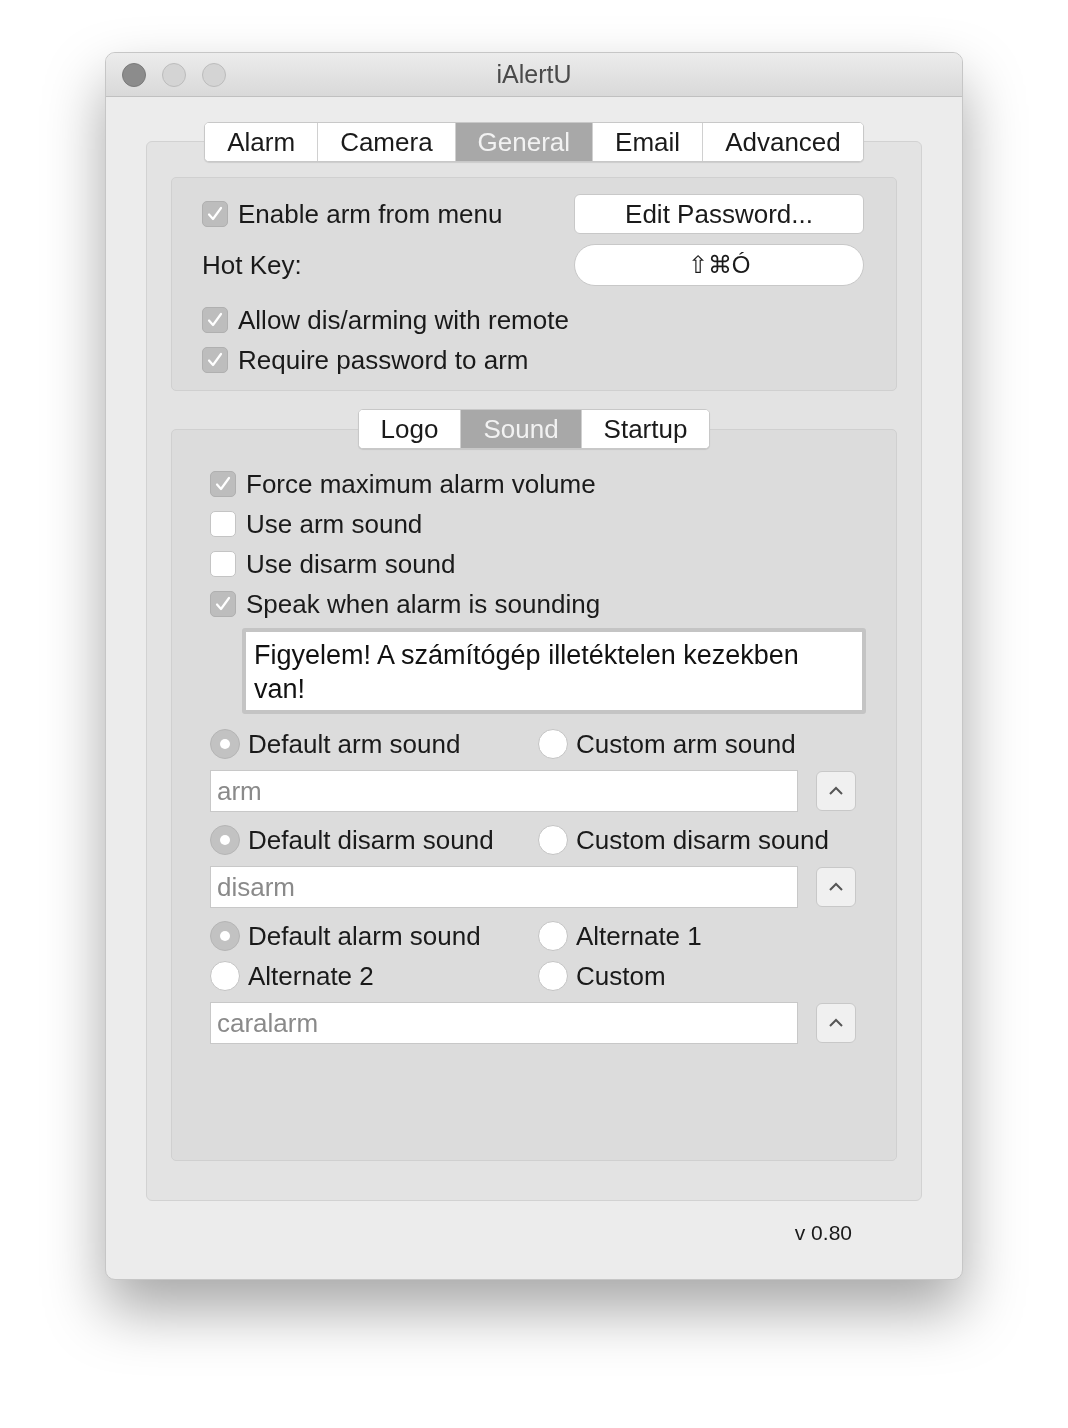  Describe the element at coordinates (823, 1233) in the screenshot. I see `version-label: v 0.80` at that location.